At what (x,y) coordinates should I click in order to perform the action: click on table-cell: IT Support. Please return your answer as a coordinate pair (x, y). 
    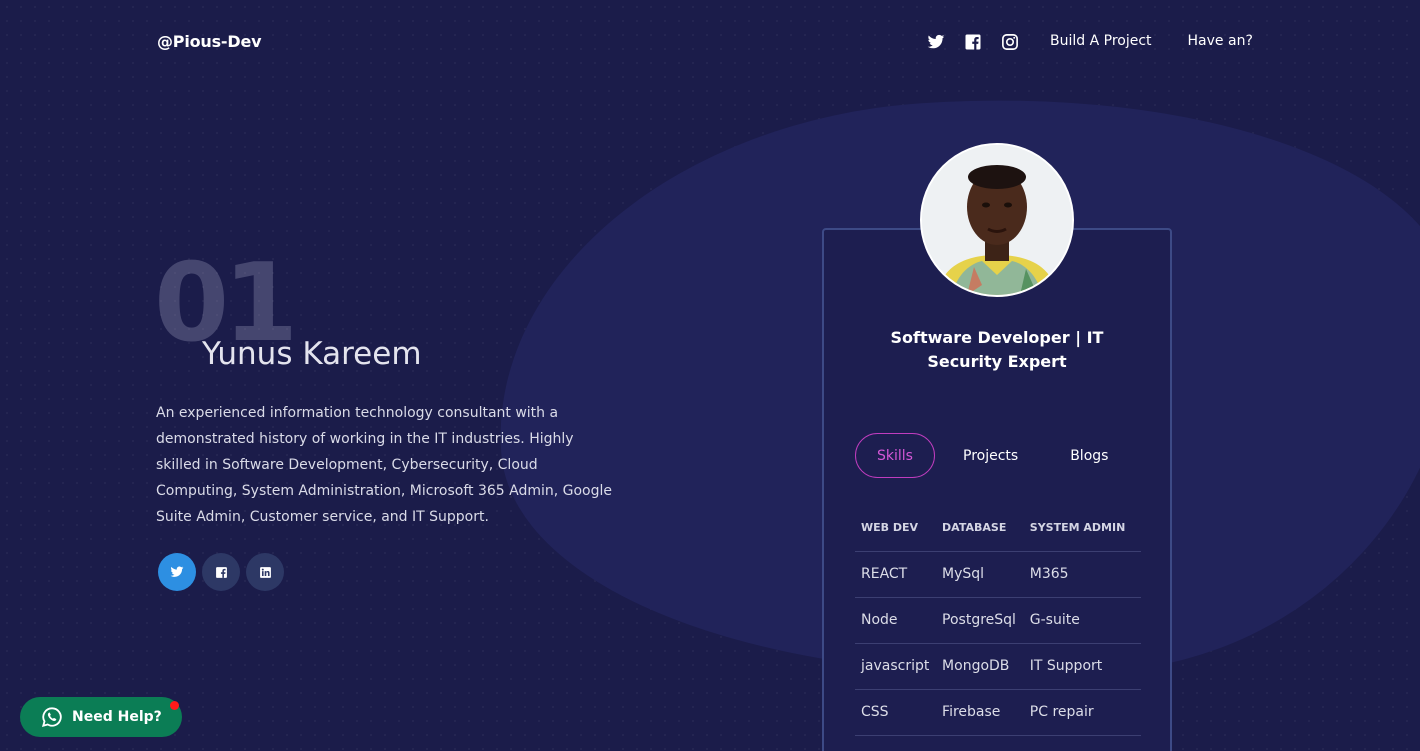
    Looking at the image, I should click on (1082, 666).